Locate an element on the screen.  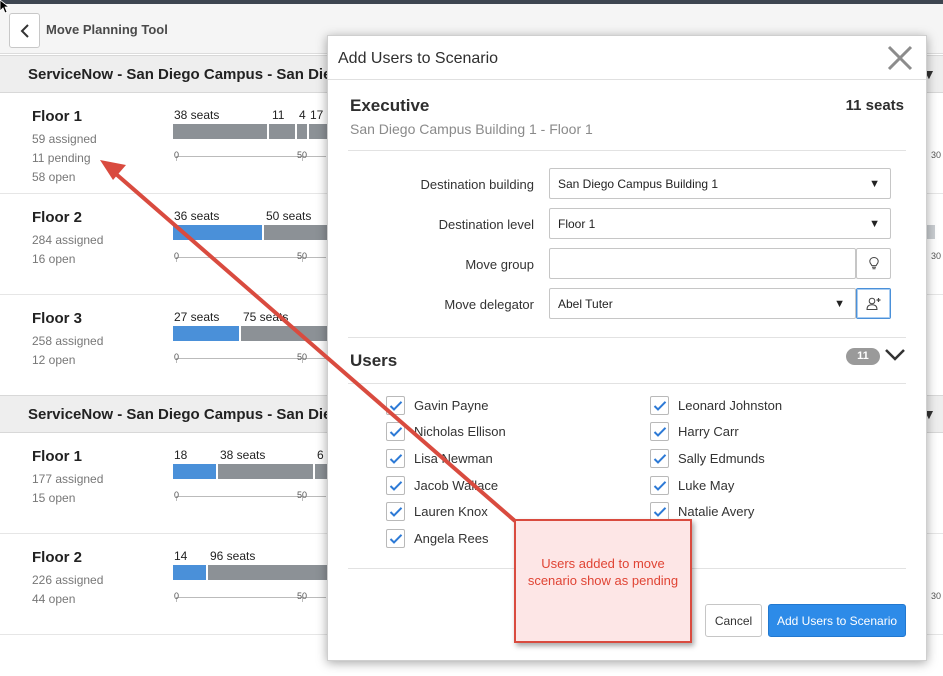
modal-title: Add Users to Scenario is located at coordinates (418, 58).